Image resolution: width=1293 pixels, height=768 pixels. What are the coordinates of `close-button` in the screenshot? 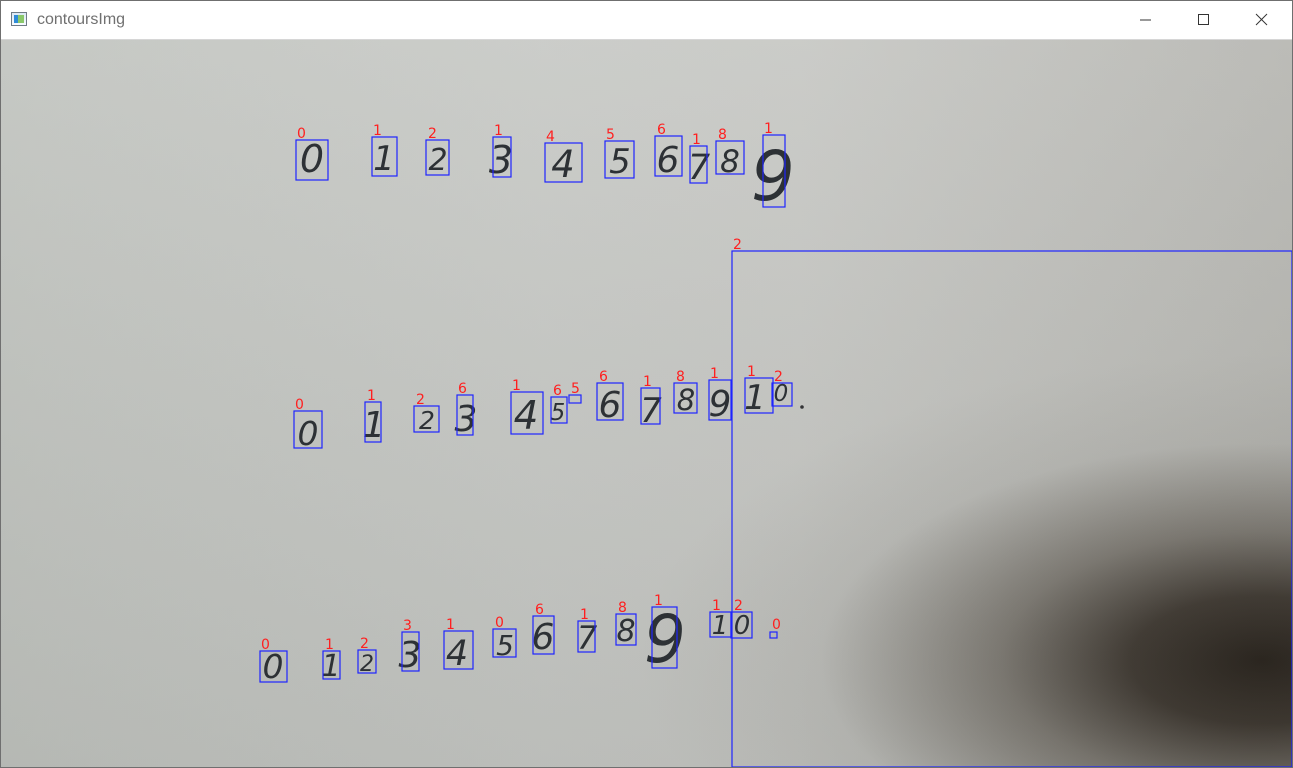 It's located at (1262, 20).